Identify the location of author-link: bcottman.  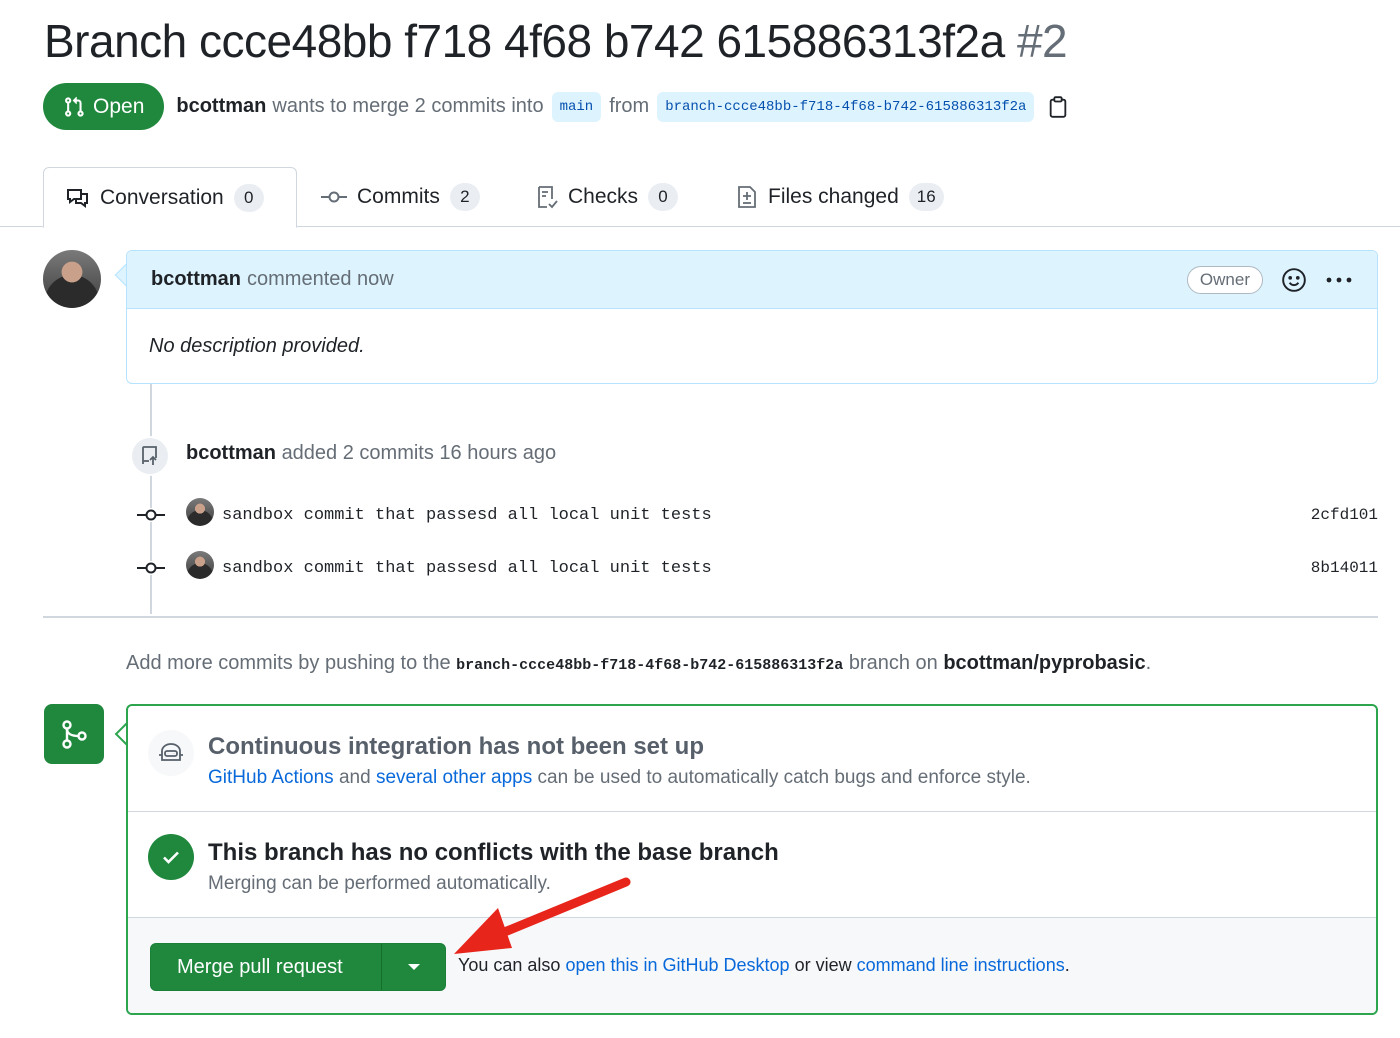
(221, 106).